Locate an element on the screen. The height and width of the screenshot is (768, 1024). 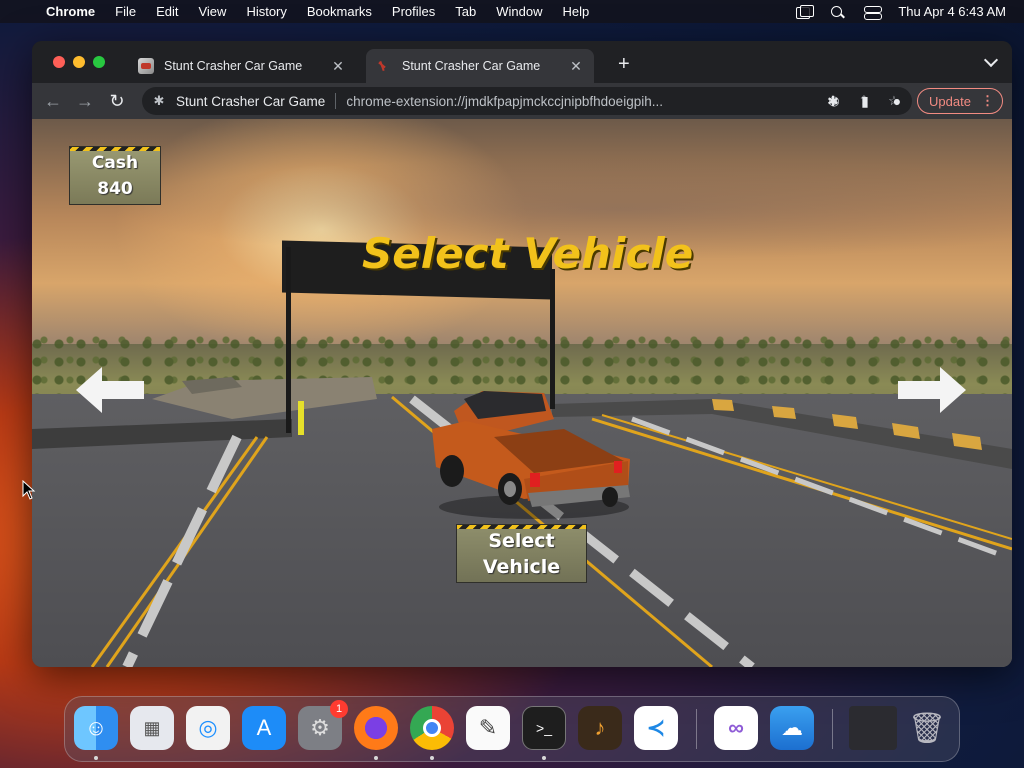
menu-window: Window is located at coordinates (519, 11).